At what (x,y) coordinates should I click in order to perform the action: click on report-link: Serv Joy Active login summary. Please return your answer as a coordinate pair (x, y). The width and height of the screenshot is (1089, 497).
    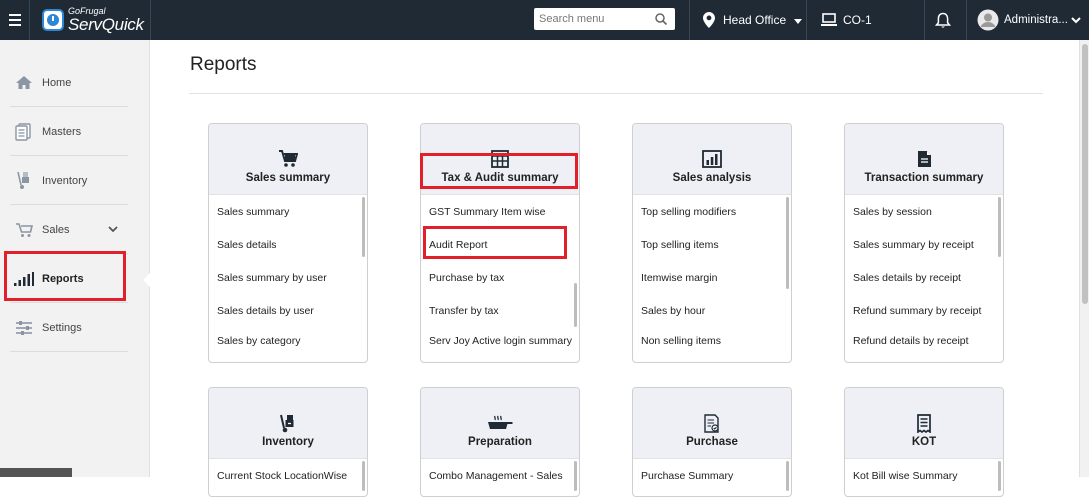
    Looking at the image, I should click on (500, 337).